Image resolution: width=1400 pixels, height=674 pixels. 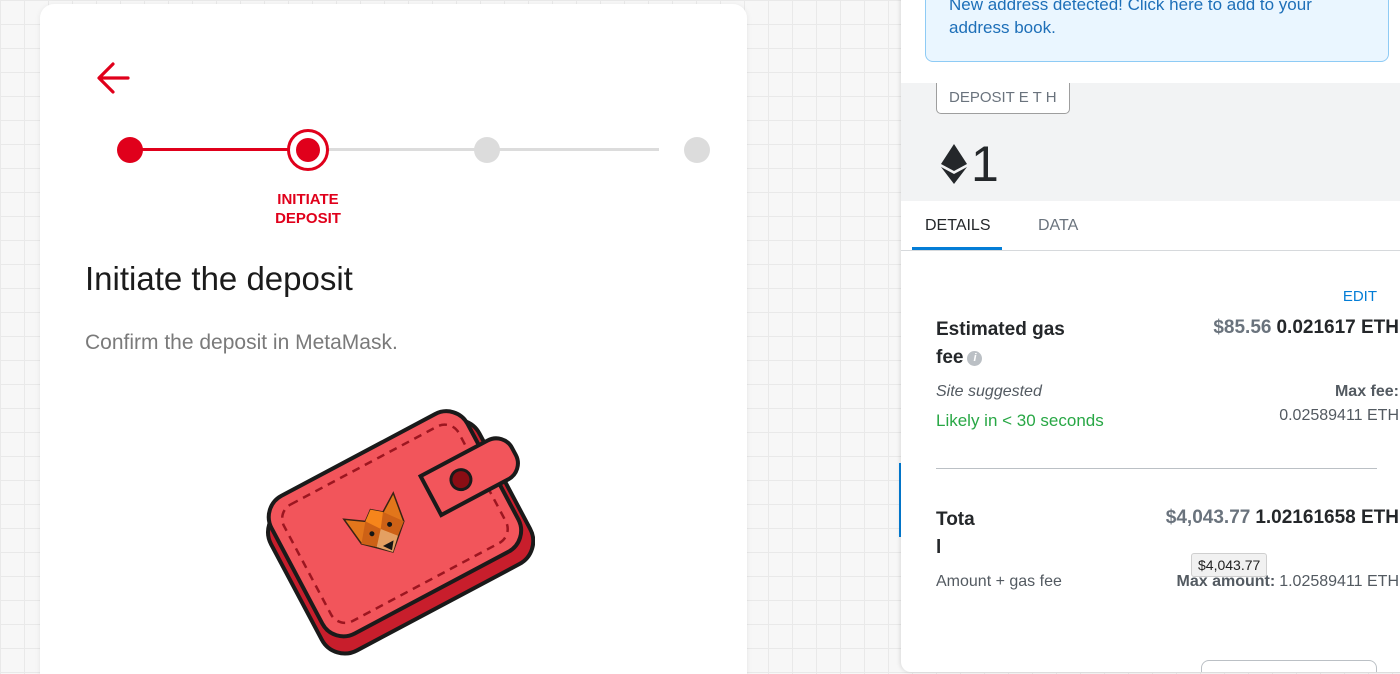 I want to click on edit-gas-button: EDIT, so click(x=1360, y=296).